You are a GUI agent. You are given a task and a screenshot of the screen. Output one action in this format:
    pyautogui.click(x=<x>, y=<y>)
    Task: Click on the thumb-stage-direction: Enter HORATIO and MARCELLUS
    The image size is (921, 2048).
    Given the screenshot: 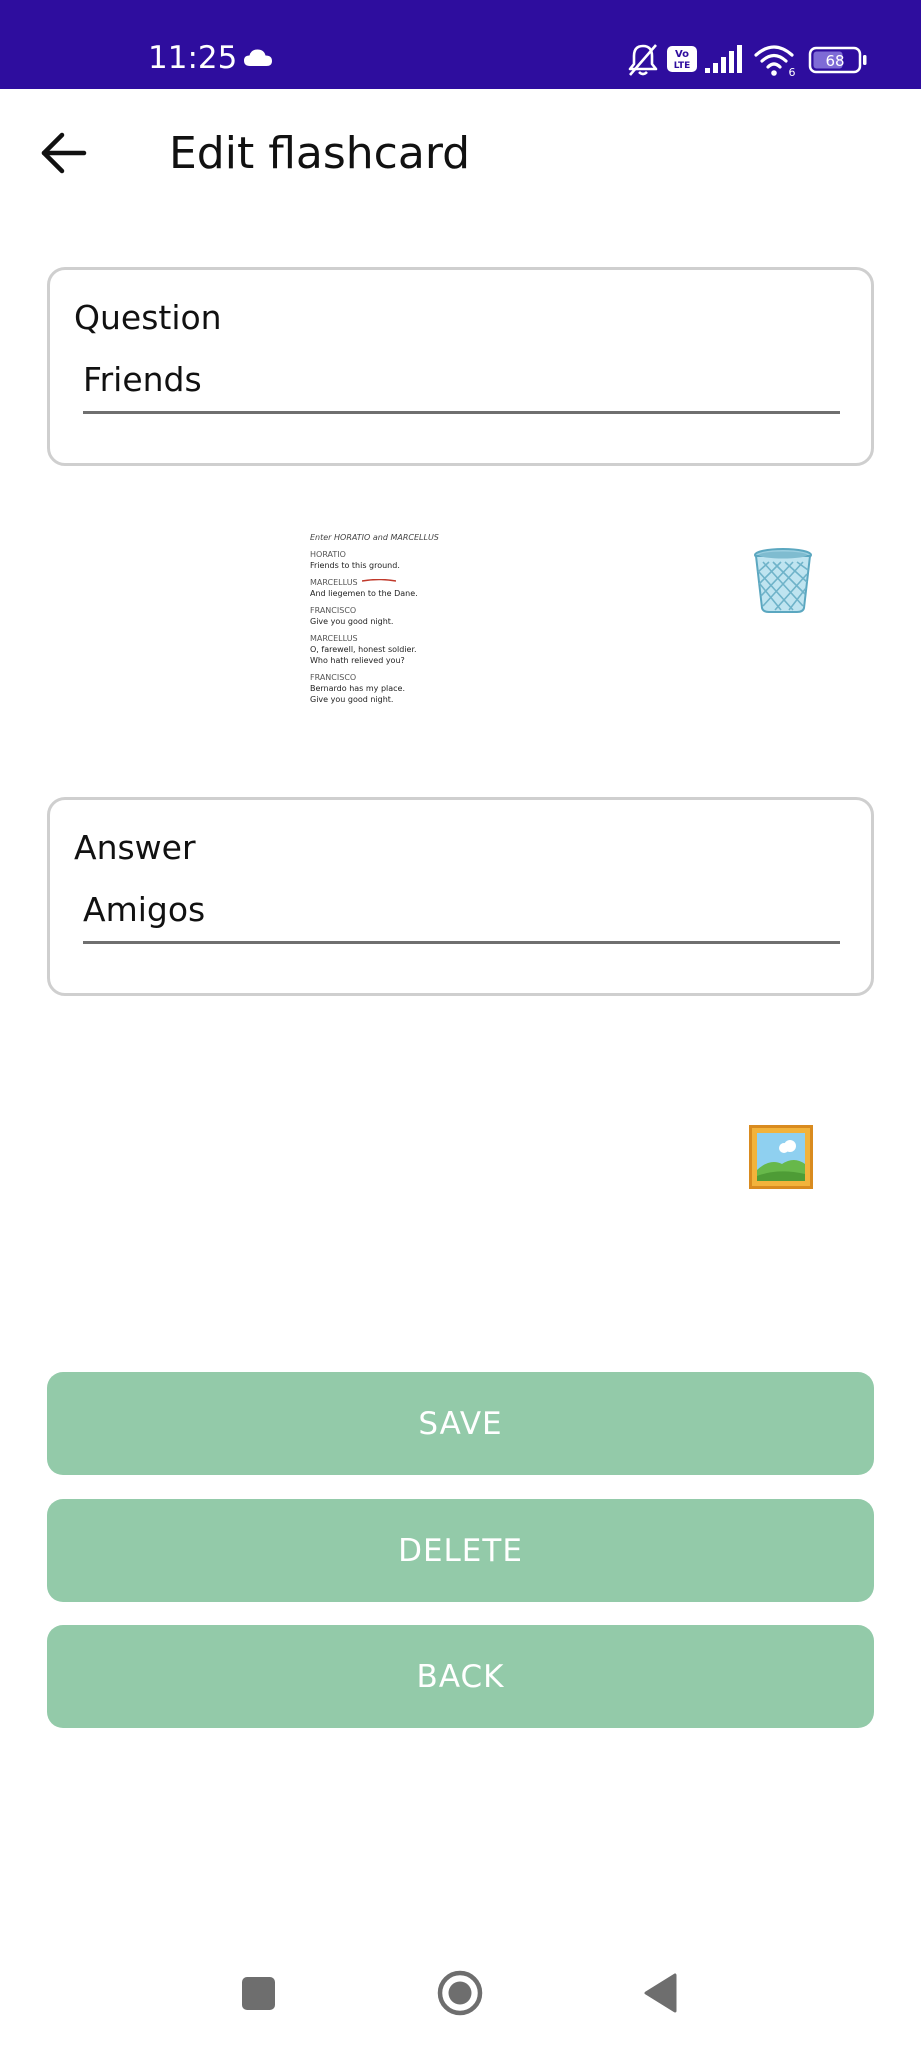 What is the action you would take?
    pyautogui.click(x=374, y=537)
    